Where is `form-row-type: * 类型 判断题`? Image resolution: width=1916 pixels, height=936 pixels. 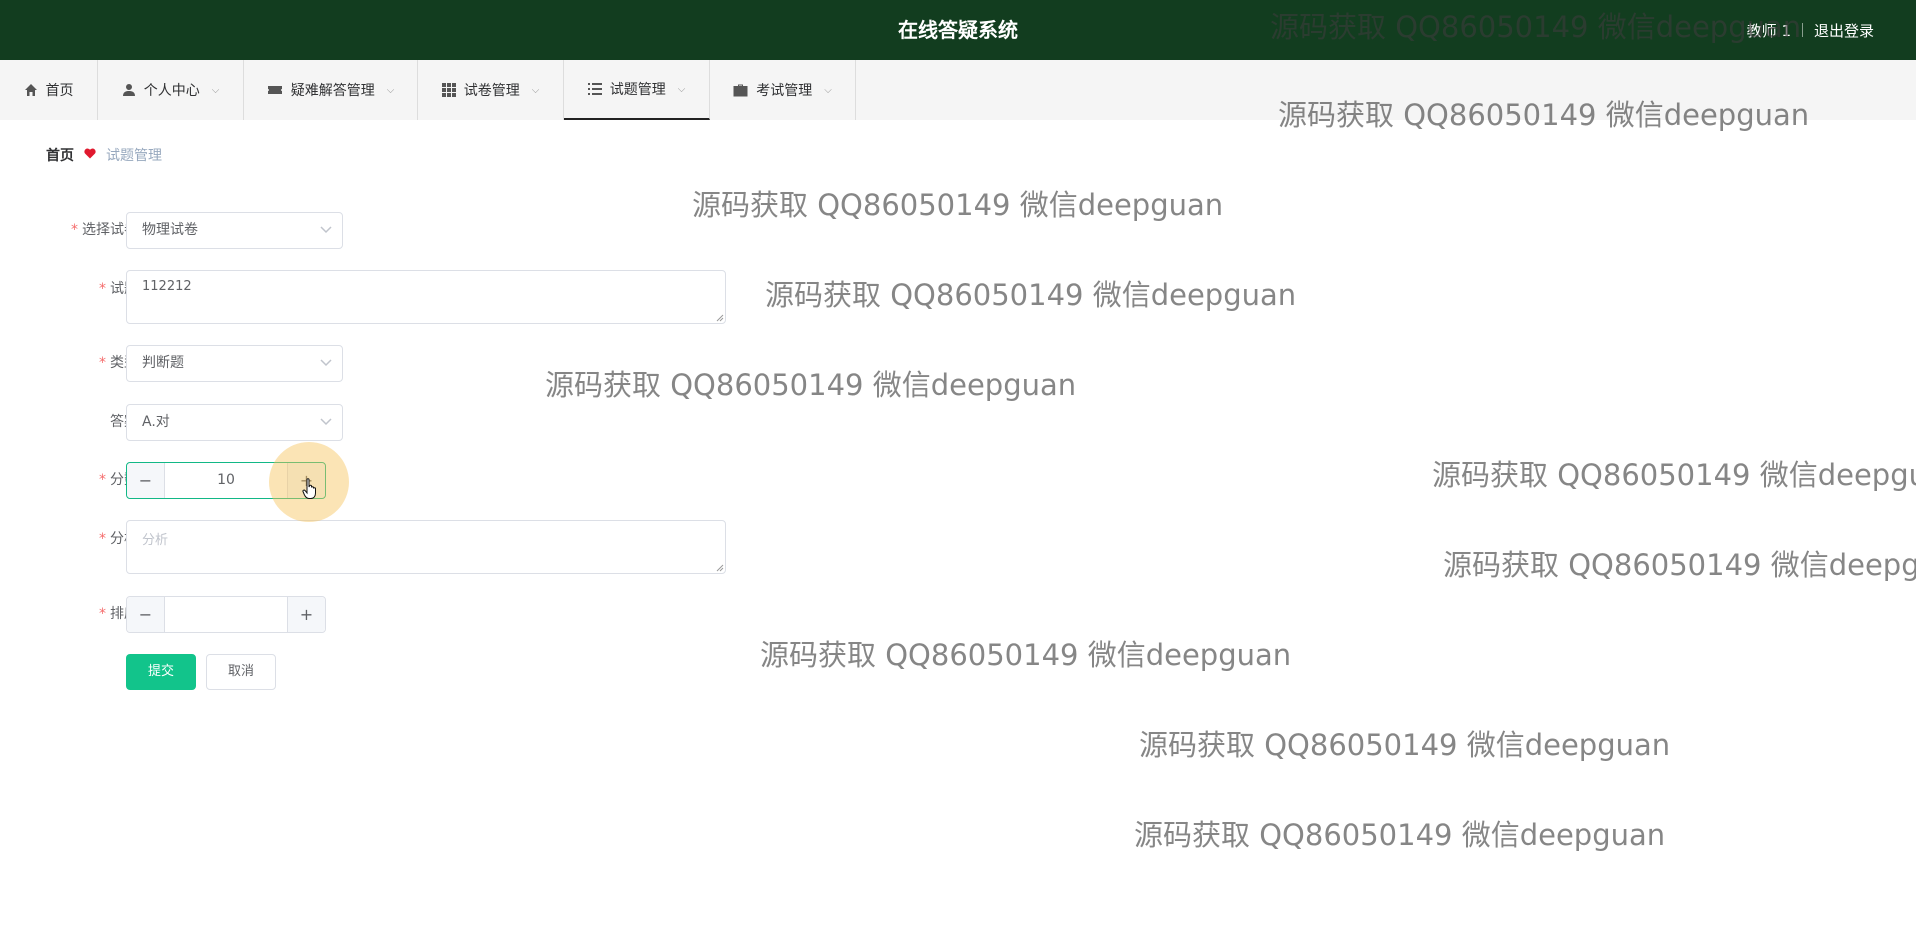 form-row-type: * 类型 判断题 is located at coordinates (404, 363).